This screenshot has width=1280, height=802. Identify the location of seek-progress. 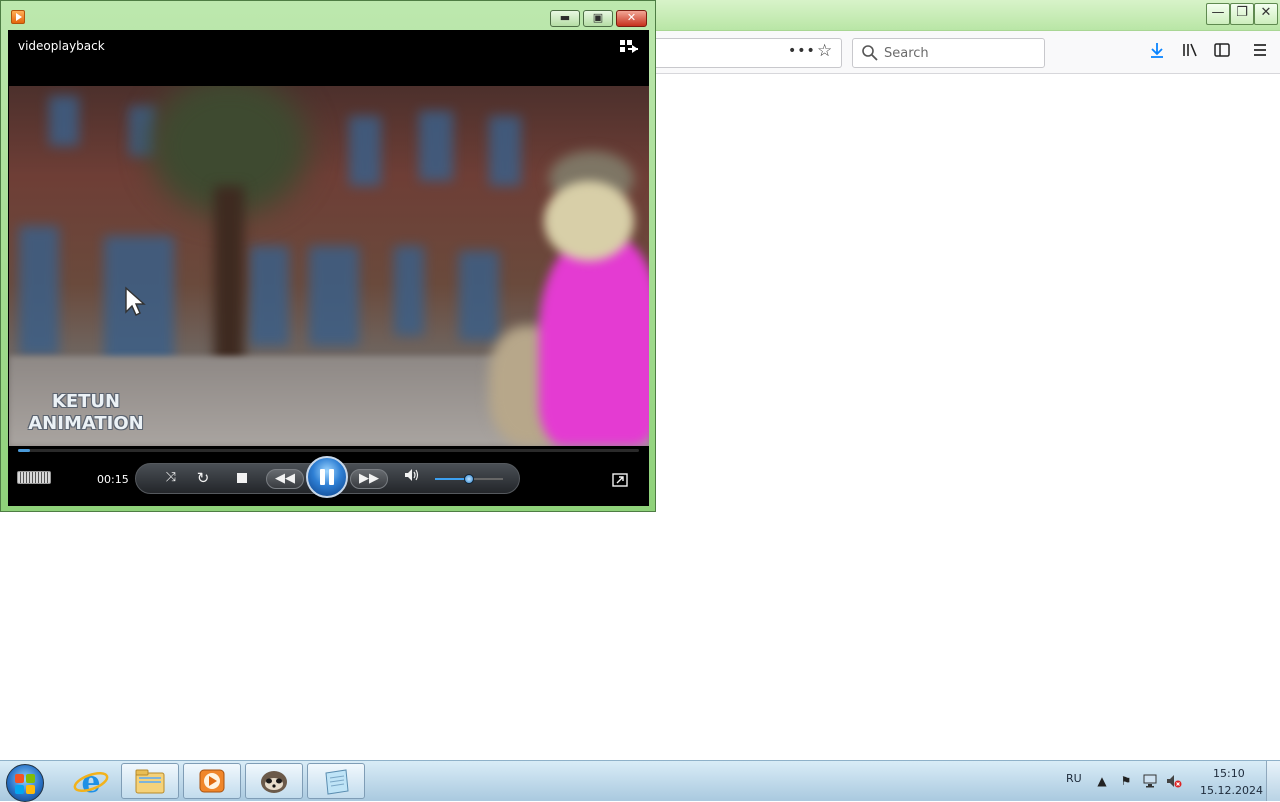
(24, 450).